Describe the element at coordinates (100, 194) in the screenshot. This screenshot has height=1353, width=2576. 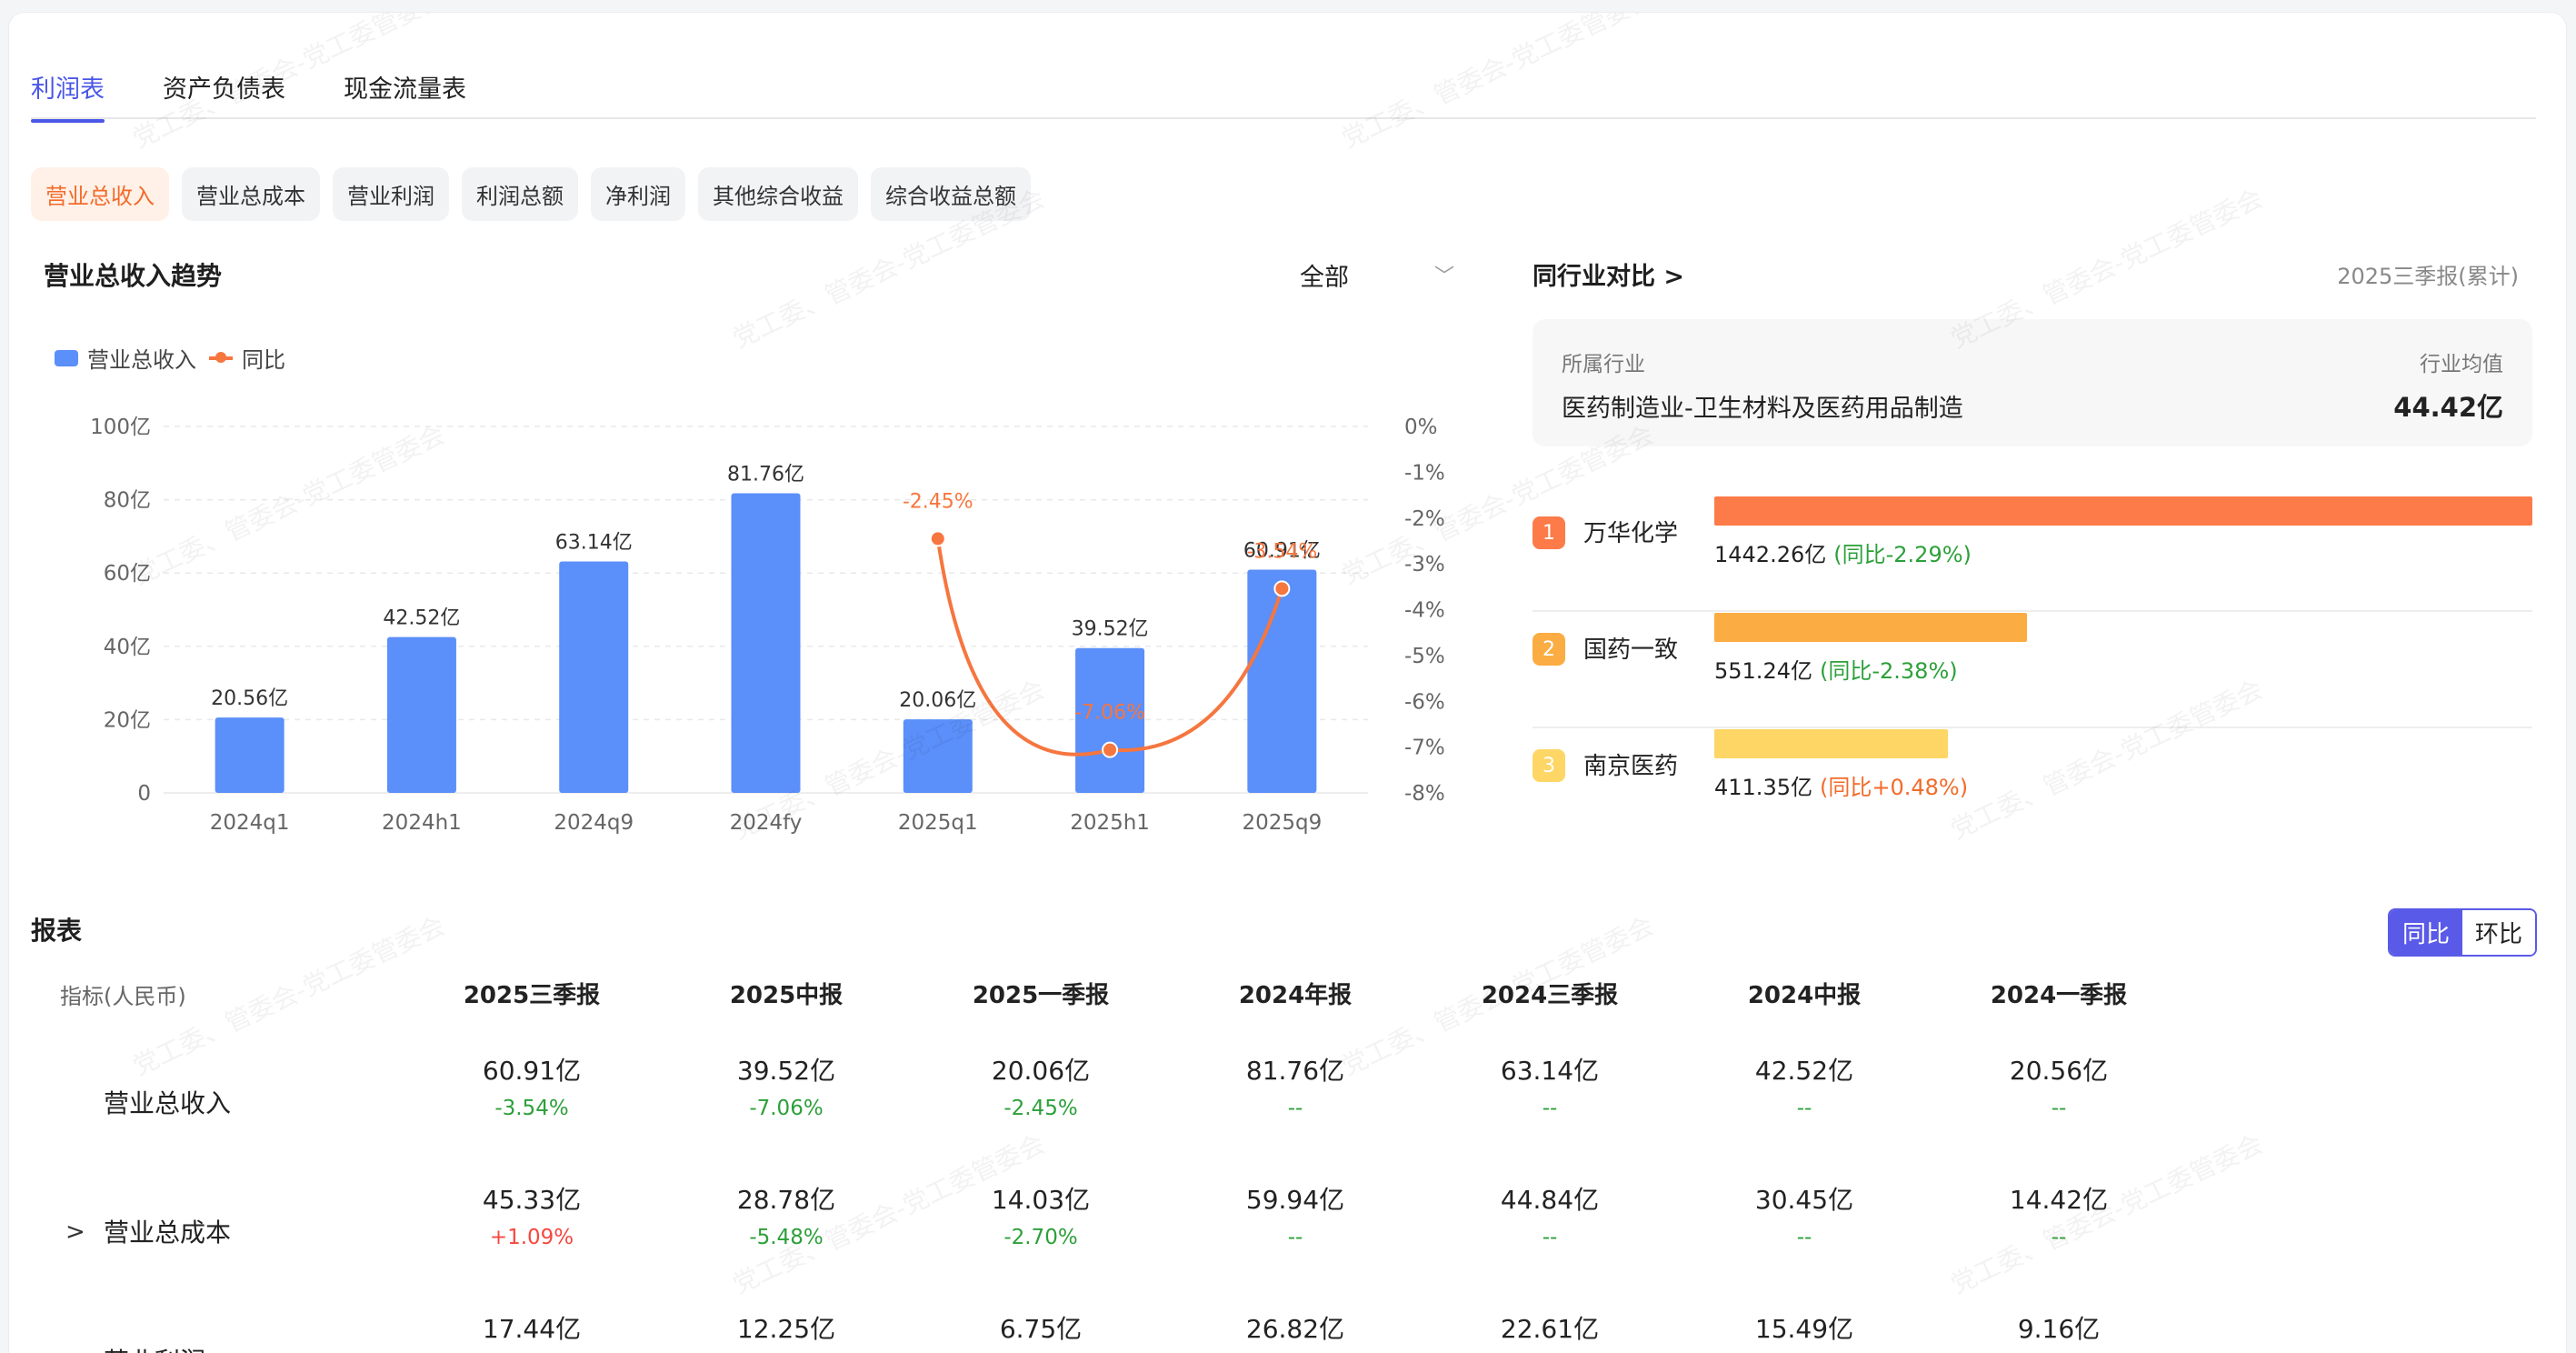
I see `chip-total-revenue: 营业总收入` at that location.